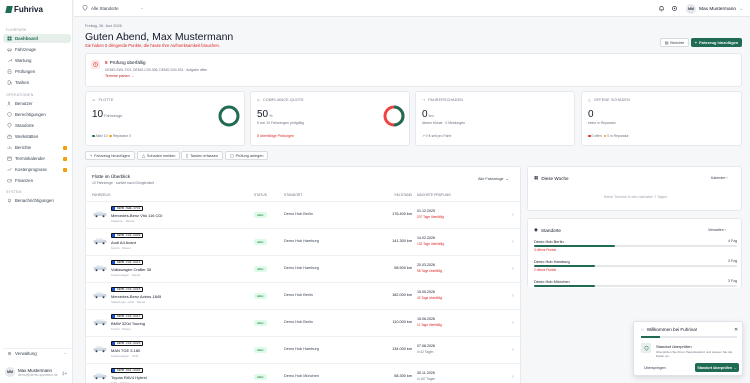 The width and height of the screenshot is (750, 383). Describe the element at coordinates (229, 116) in the screenshot. I see `fleet-ring-fill` at that location.